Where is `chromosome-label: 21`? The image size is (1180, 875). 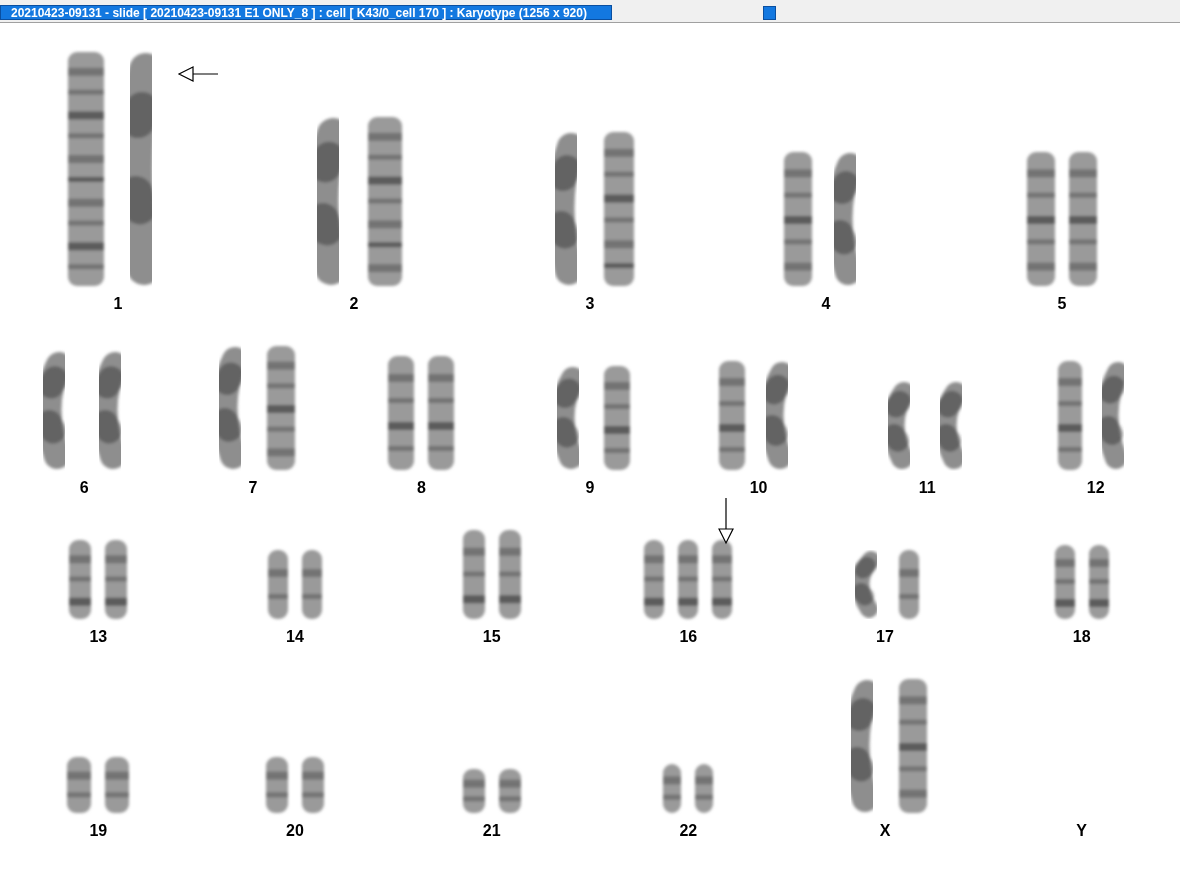 chromosome-label: 21 is located at coordinates (491, 831).